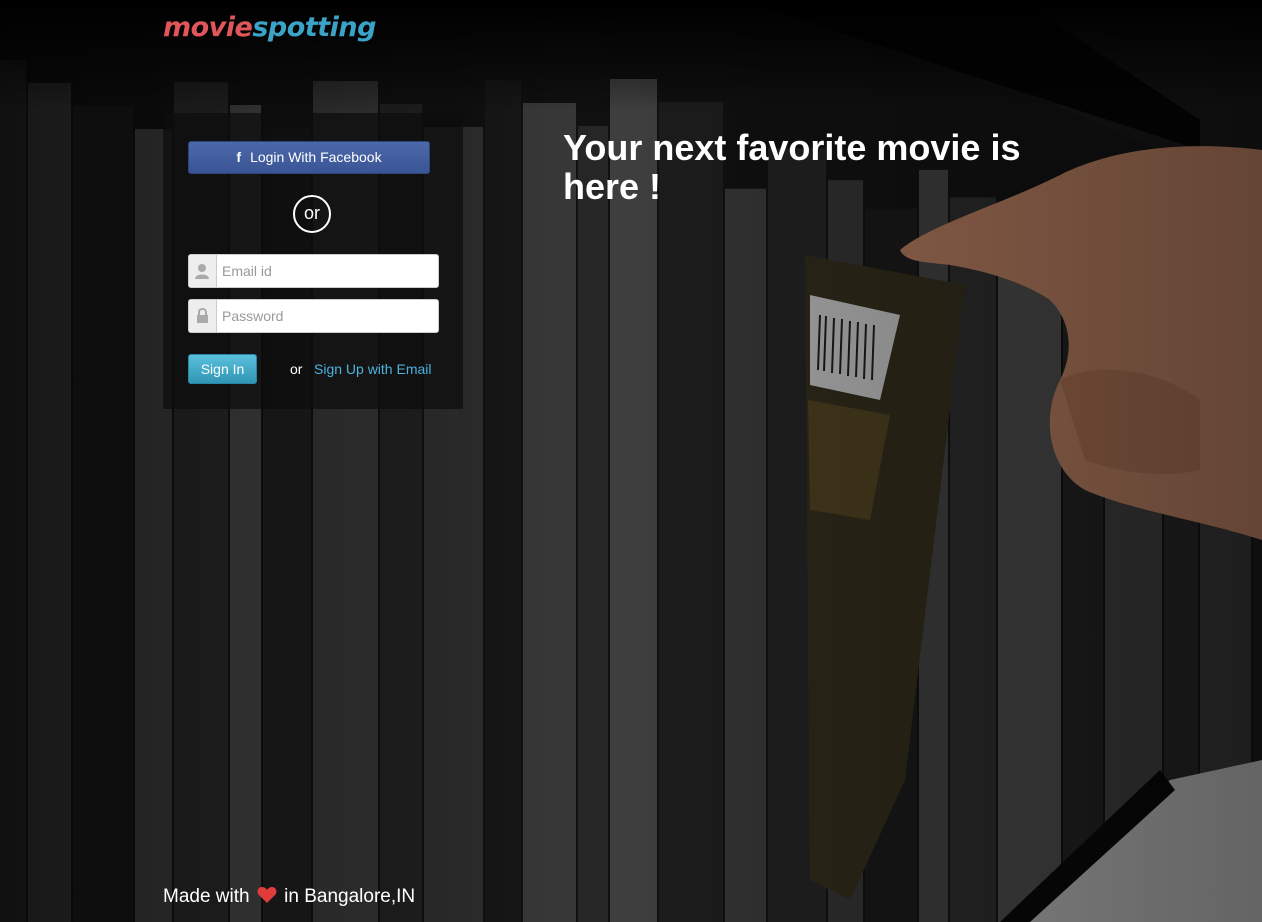 Image resolution: width=1262 pixels, height=922 pixels. What do you see at coordinates (328, 271) in the screenshot?
I see `email-input` at bounding box center [328, 271].